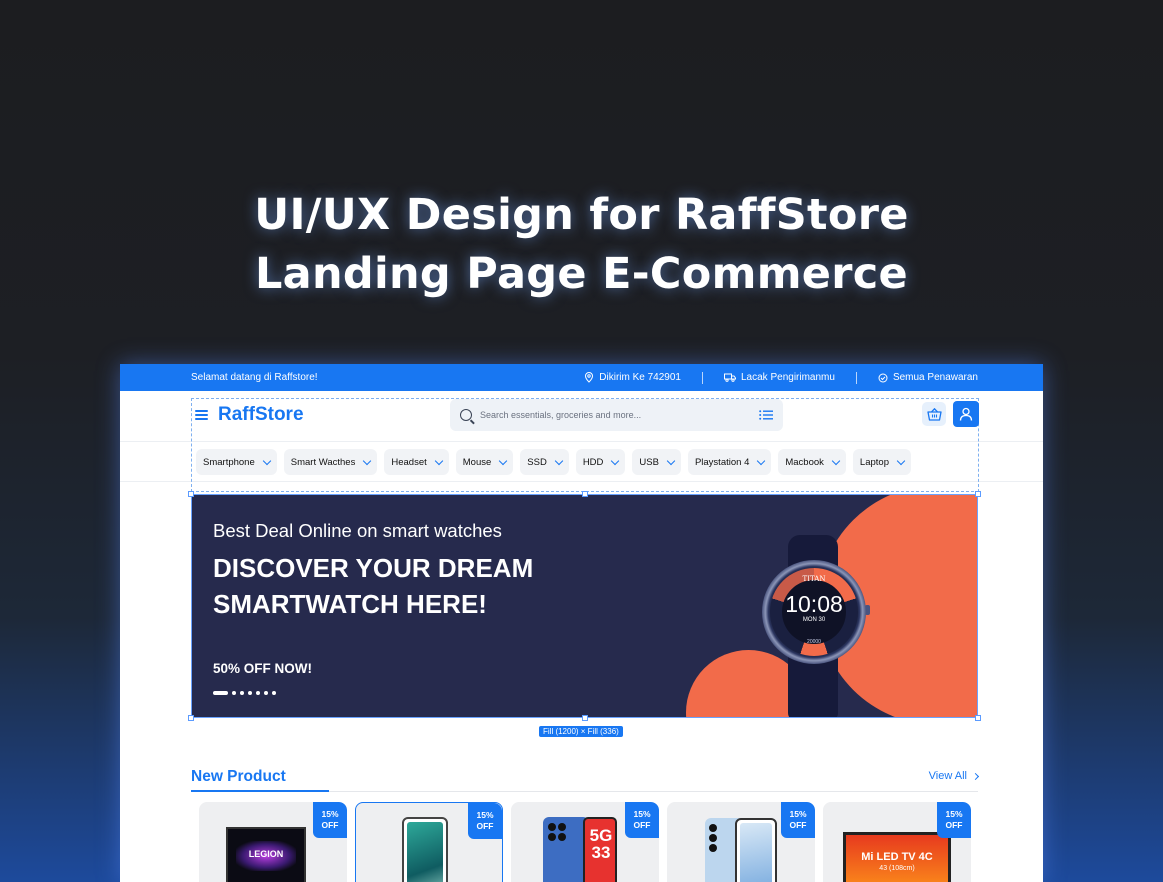 This screenshot has height=882, width=1163. I want to click on category-label: Macbook, so click(804, 462).